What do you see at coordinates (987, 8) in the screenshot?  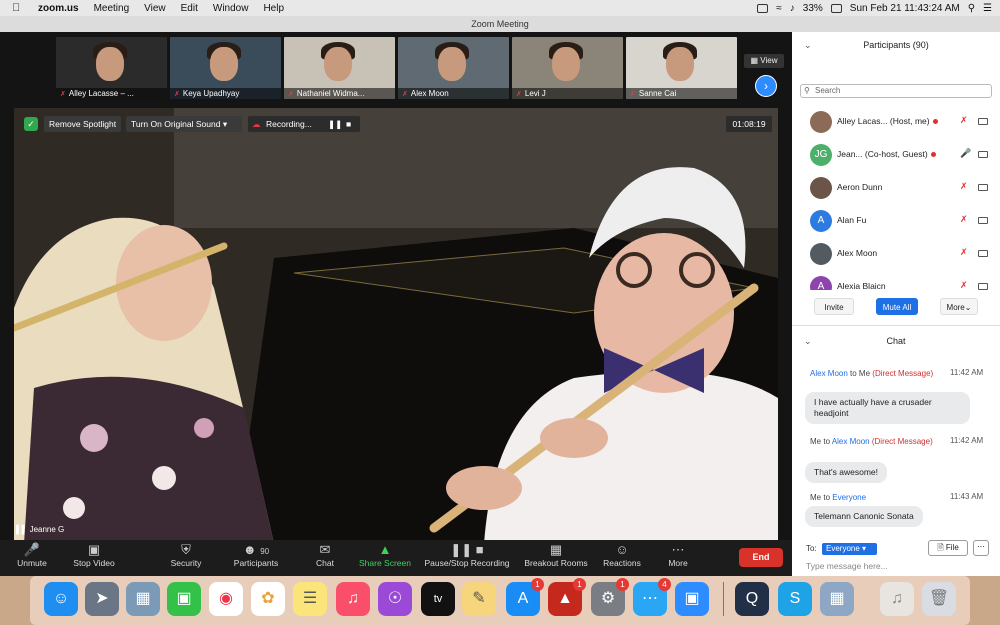 I see `control-center-icon: ☰` at bounding box center [987, 8].